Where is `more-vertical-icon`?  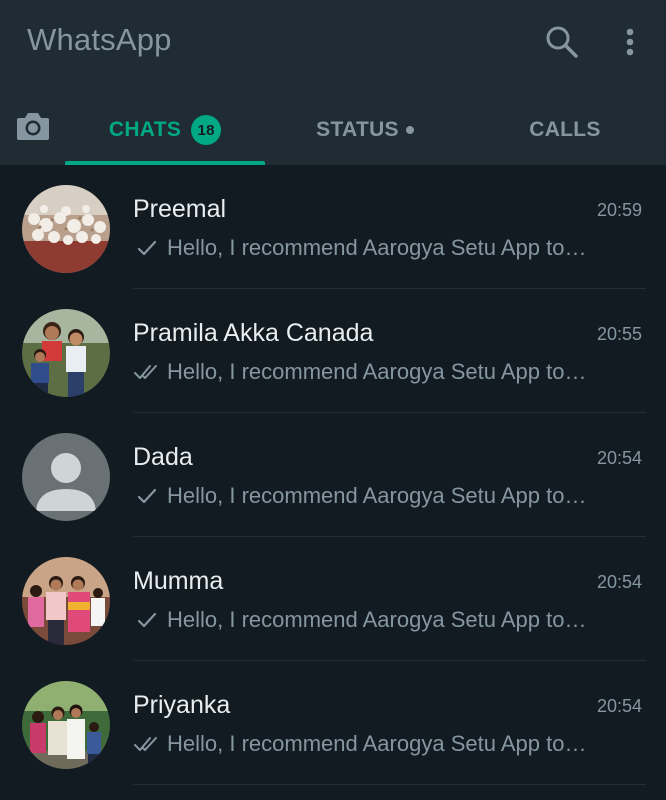
more-vertical-icon is located at coordinates (630, 42).